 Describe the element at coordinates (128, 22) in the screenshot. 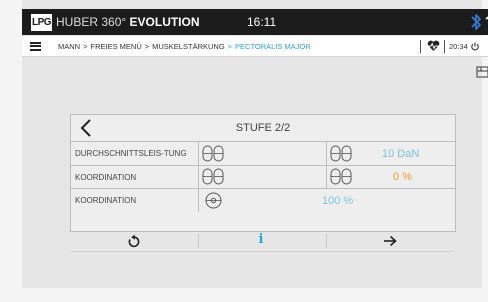

I see `brand-title: HUBER 360° EVOLUTION` at that location.